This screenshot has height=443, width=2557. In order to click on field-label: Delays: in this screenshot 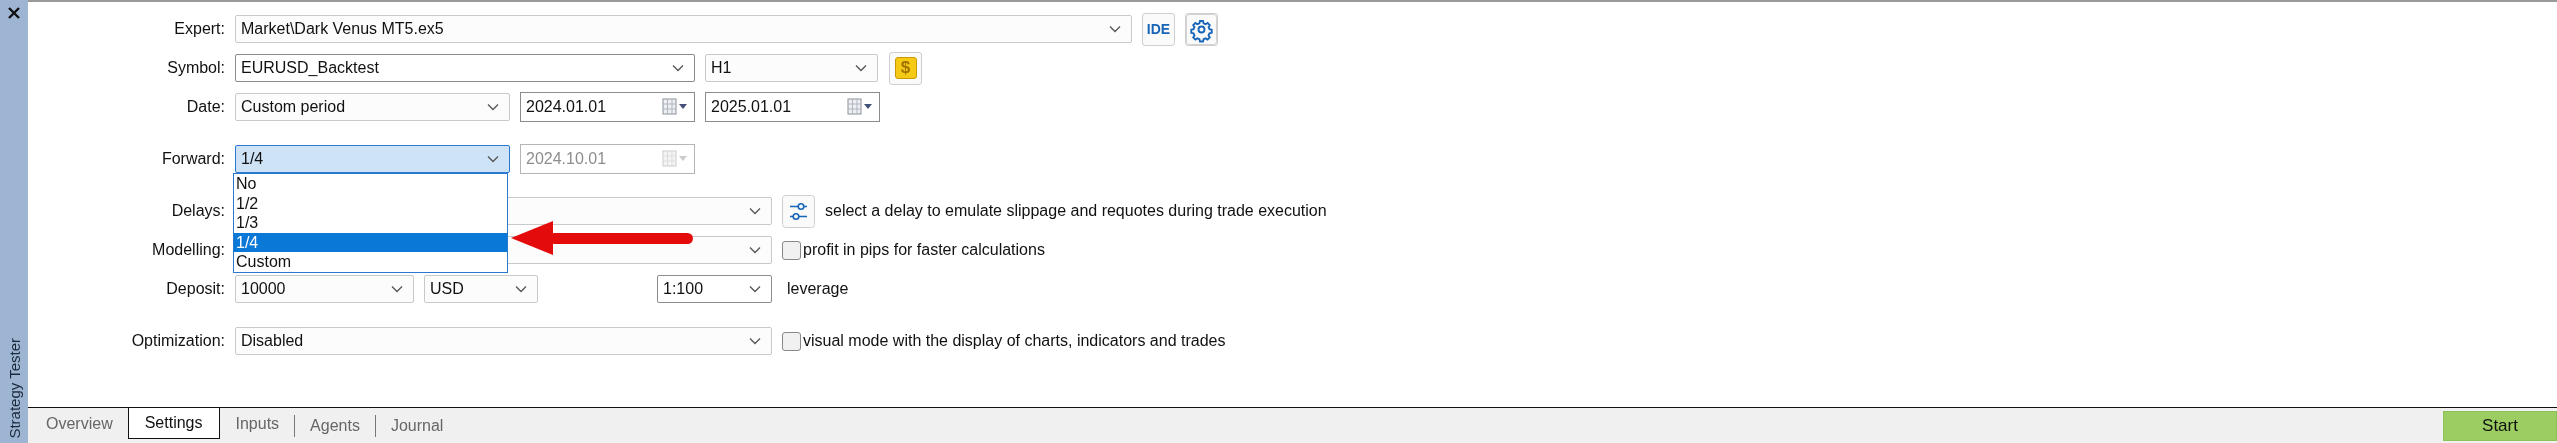, I will do `click(197, 211)`.